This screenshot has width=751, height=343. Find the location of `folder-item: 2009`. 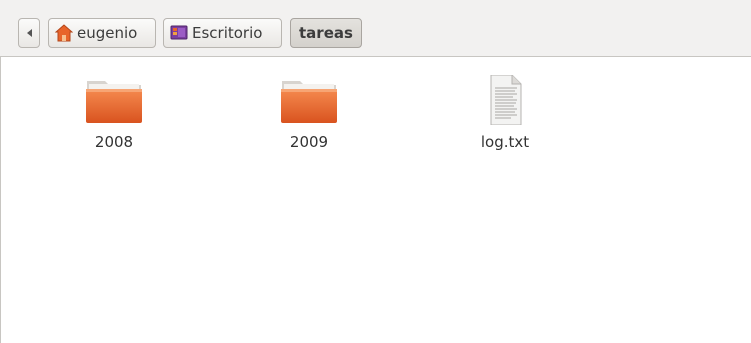

folder-item: 2009 is located at coordinates (309, 113).